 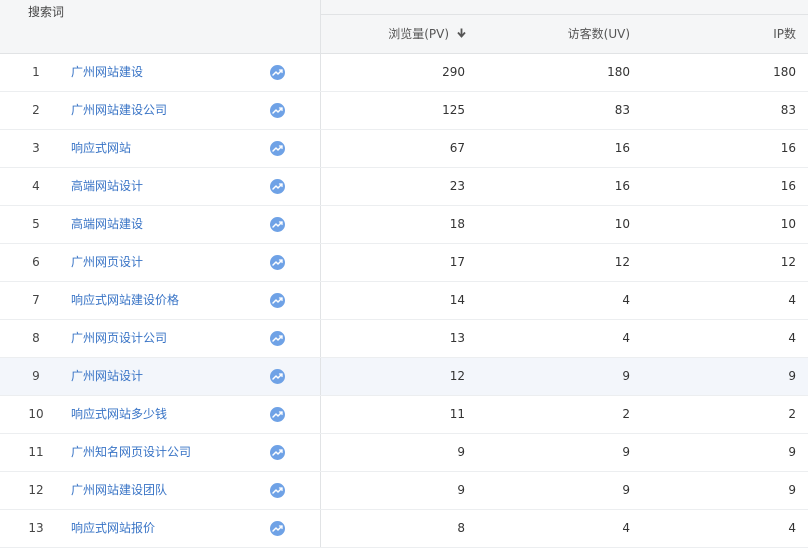 What do you see at coordinates (564, 7) in the screenshot?
I see `header-group-band` at bounding box center [564, 7].